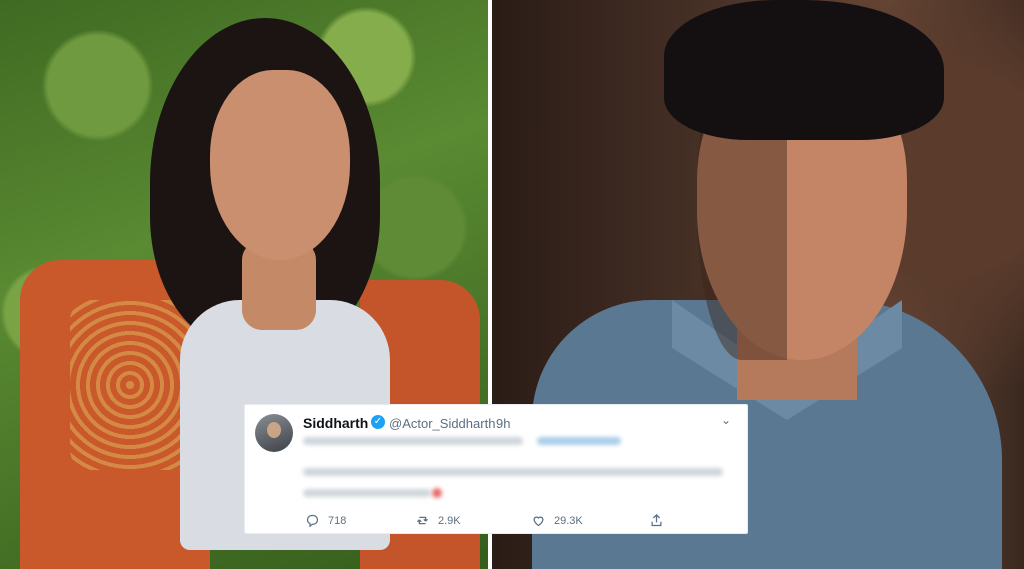  Describe the element at coordinates (274, 433) in the screenshot. I see `avatar` at that location.